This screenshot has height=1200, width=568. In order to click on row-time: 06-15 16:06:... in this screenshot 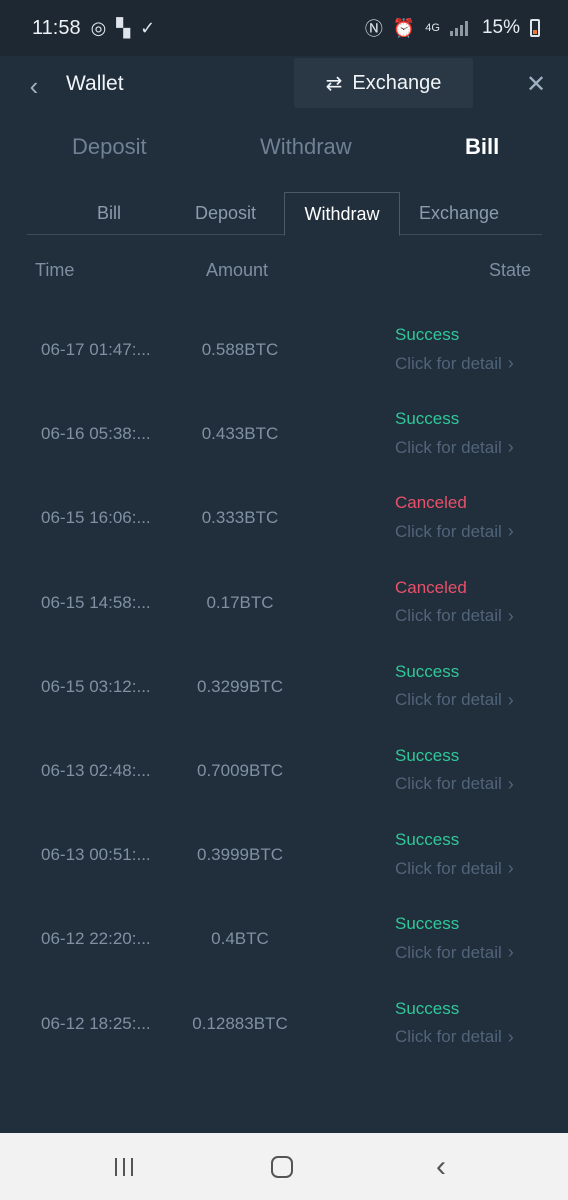, I will do `click(96, 518)`.